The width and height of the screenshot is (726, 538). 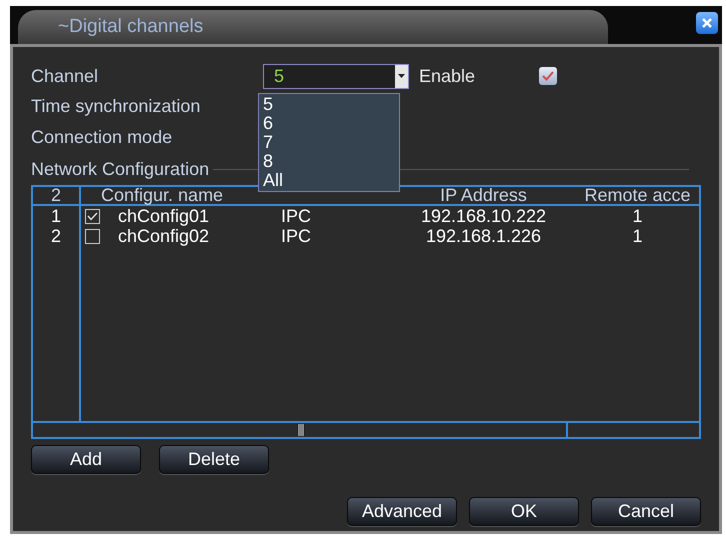 What do you see at coordinates (162, 195) in the screenshot?
I see `column-header: Configur. name` at bounding box center [162, 195].